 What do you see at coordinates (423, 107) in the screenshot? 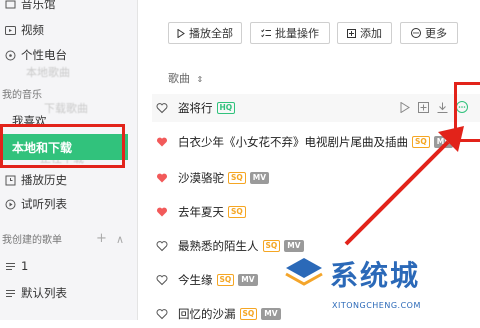
I see `add-to-list-icon` at bounding box center [423, 107].